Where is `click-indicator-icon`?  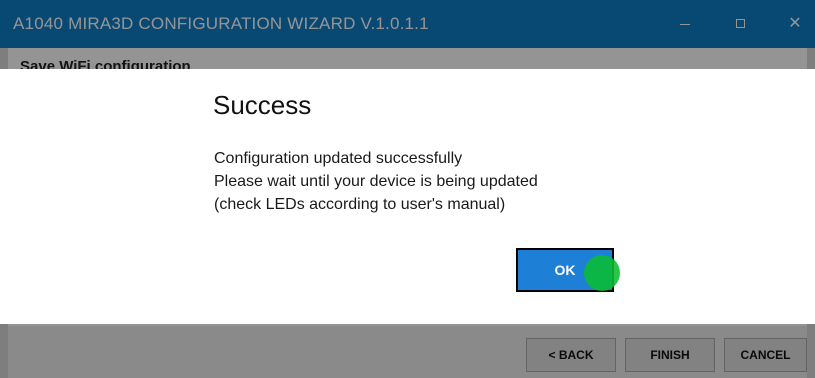
click-indicator-icon is located at coordinates (602, 273).